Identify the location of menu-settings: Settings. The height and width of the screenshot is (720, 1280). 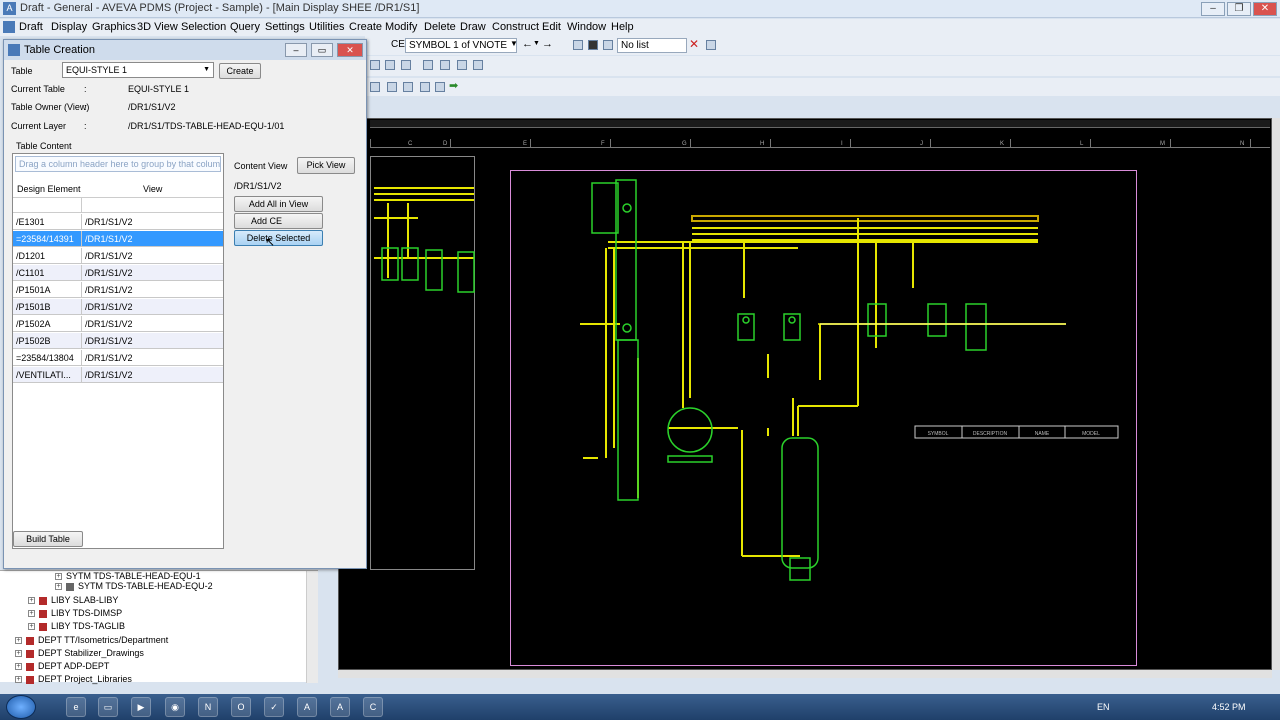
(285, 27).